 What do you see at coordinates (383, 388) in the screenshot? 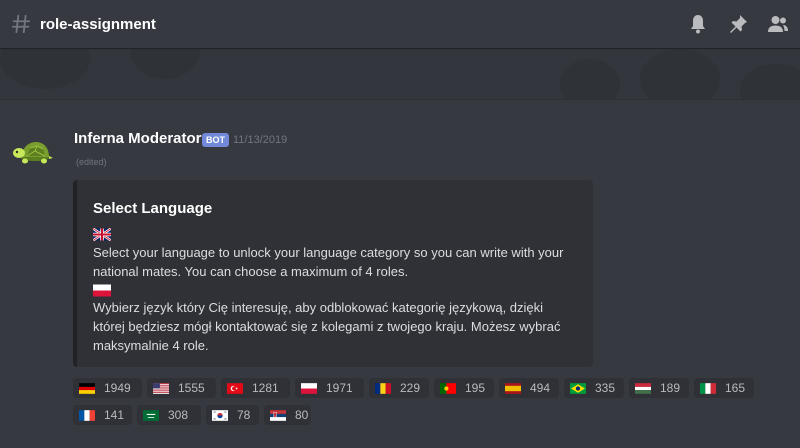
I see `romania-flag-icon` at bounding box center [383, 388].